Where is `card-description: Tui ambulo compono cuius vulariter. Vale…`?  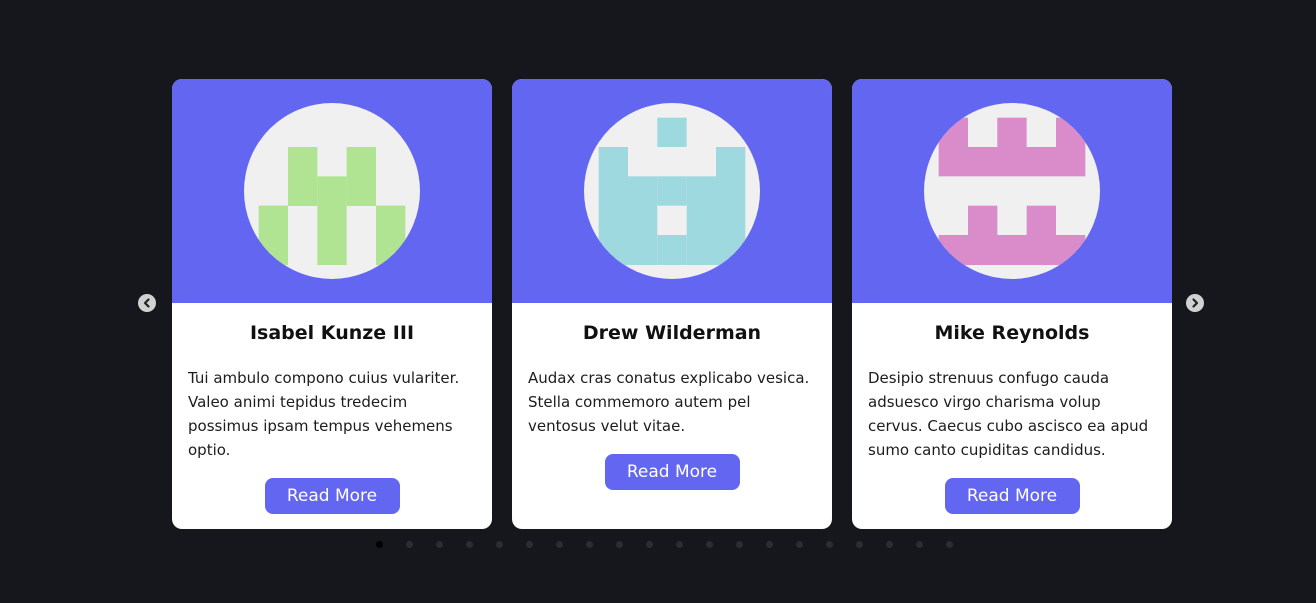 card-description: Tui ambulo compono cuius vulariter. Vale… is located at coordinates (324, 414).